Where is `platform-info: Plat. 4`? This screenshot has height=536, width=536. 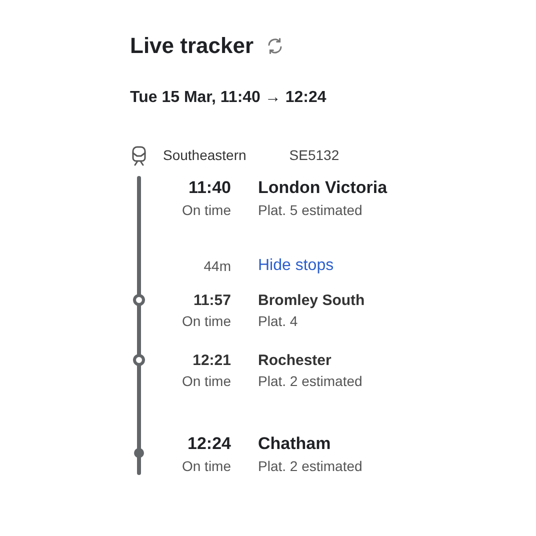 platform-info: Plat. 4 is located at coordinates (278, 321).